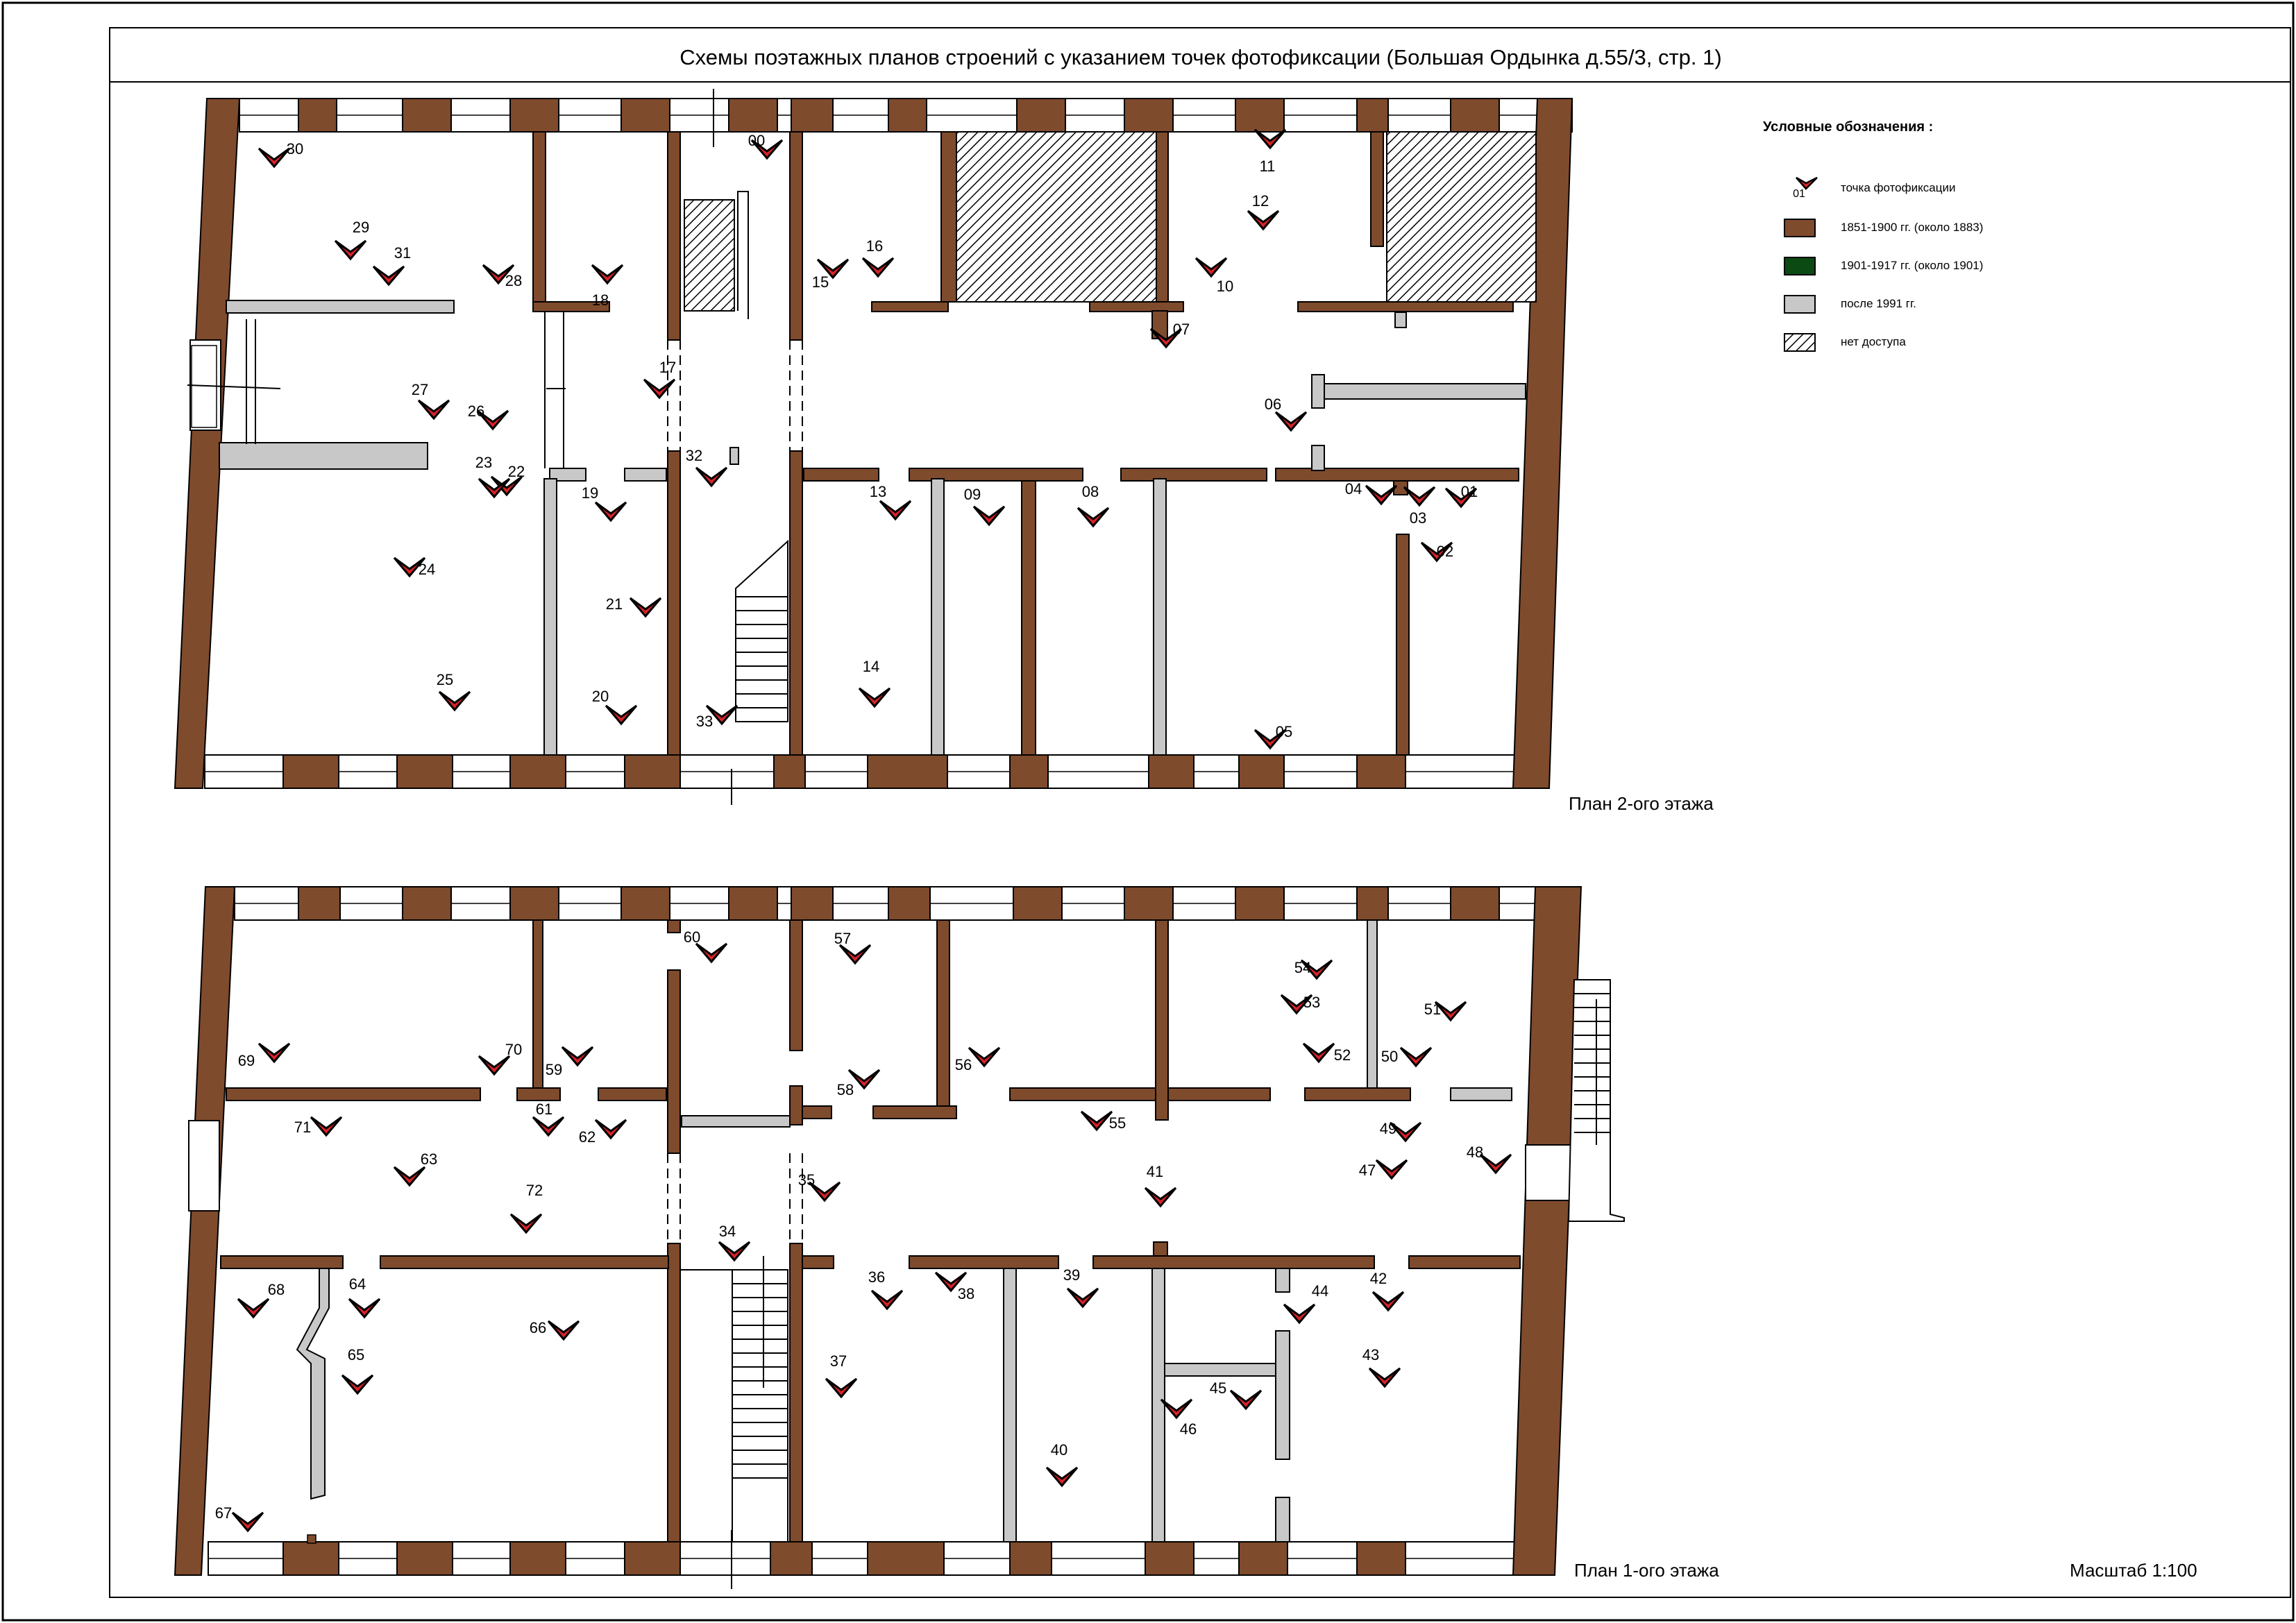 The height and width of the screenshot is (1623, 2296). What do you see at coordinates (601, 696) in the screenshot?
I see `photo-point-number: 20` at bounding box center [601, 696].